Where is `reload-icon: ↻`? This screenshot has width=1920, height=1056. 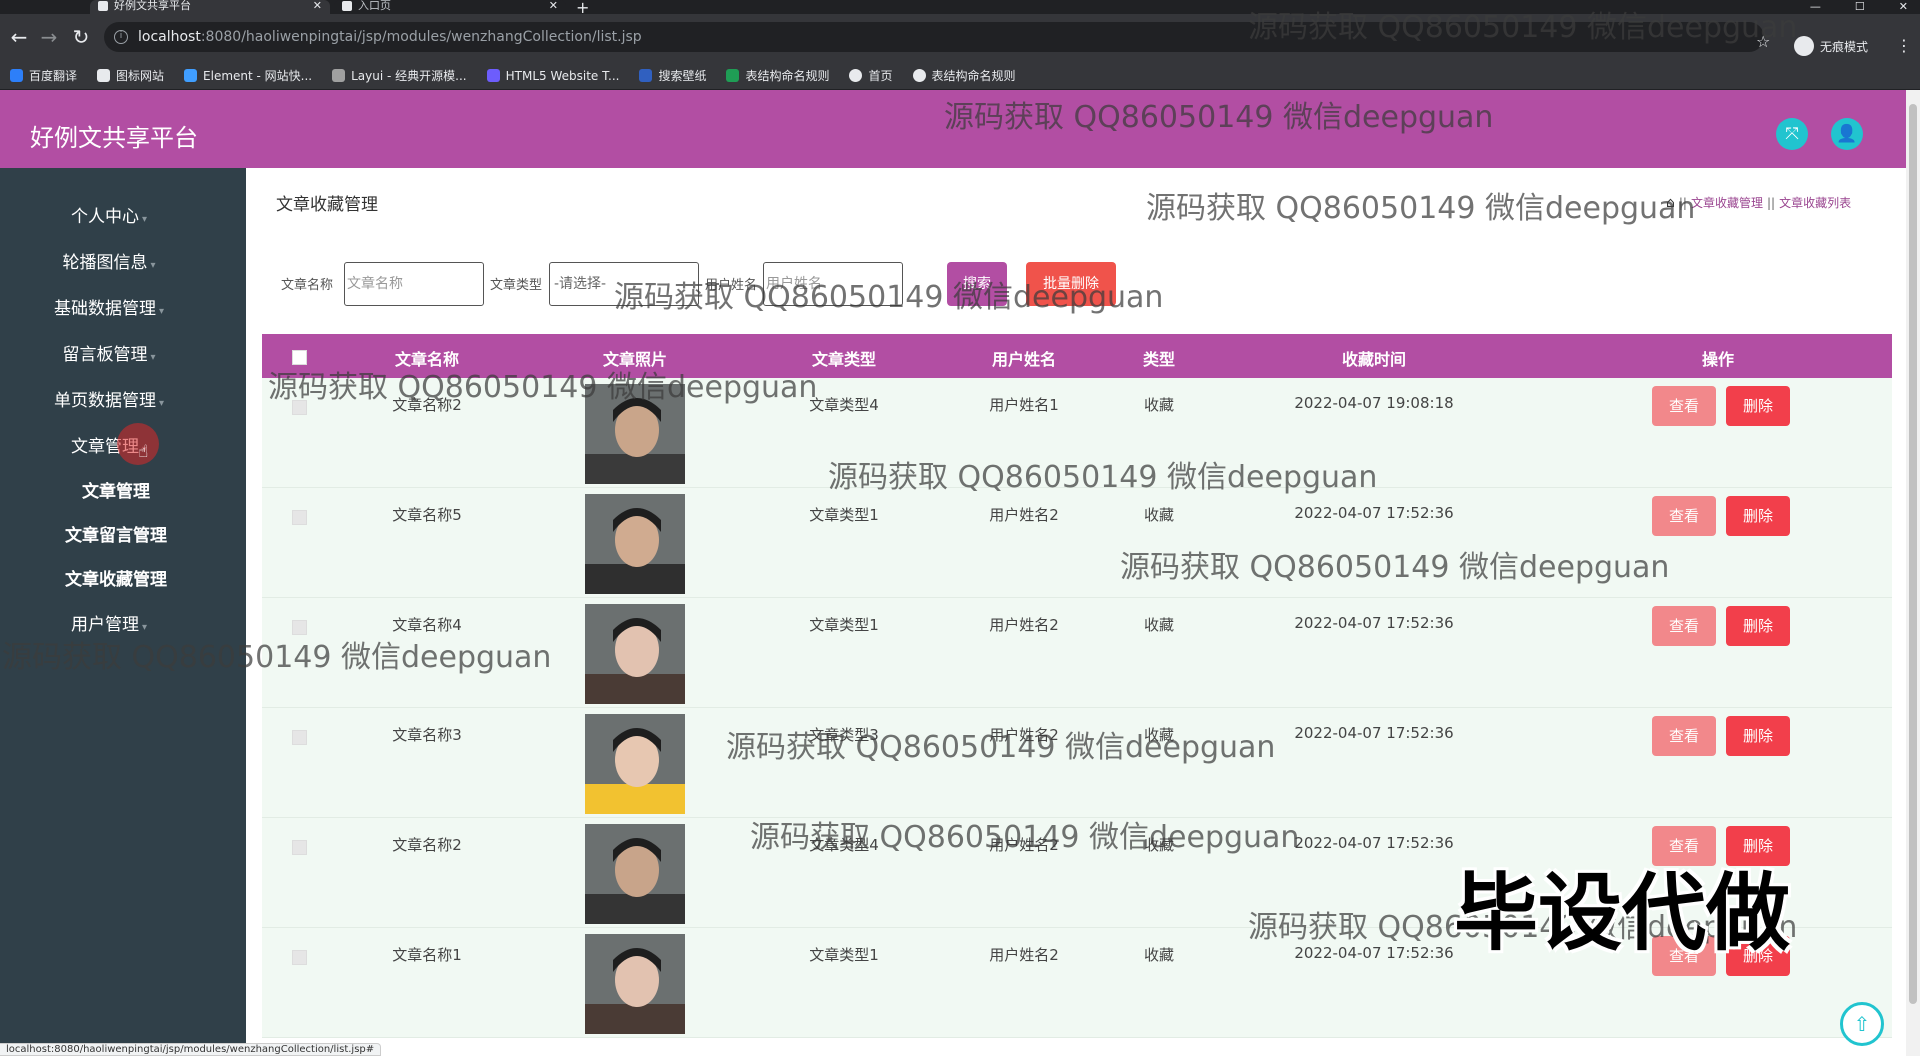
reload-icon: ↻ is located at coordinates (81, 37).